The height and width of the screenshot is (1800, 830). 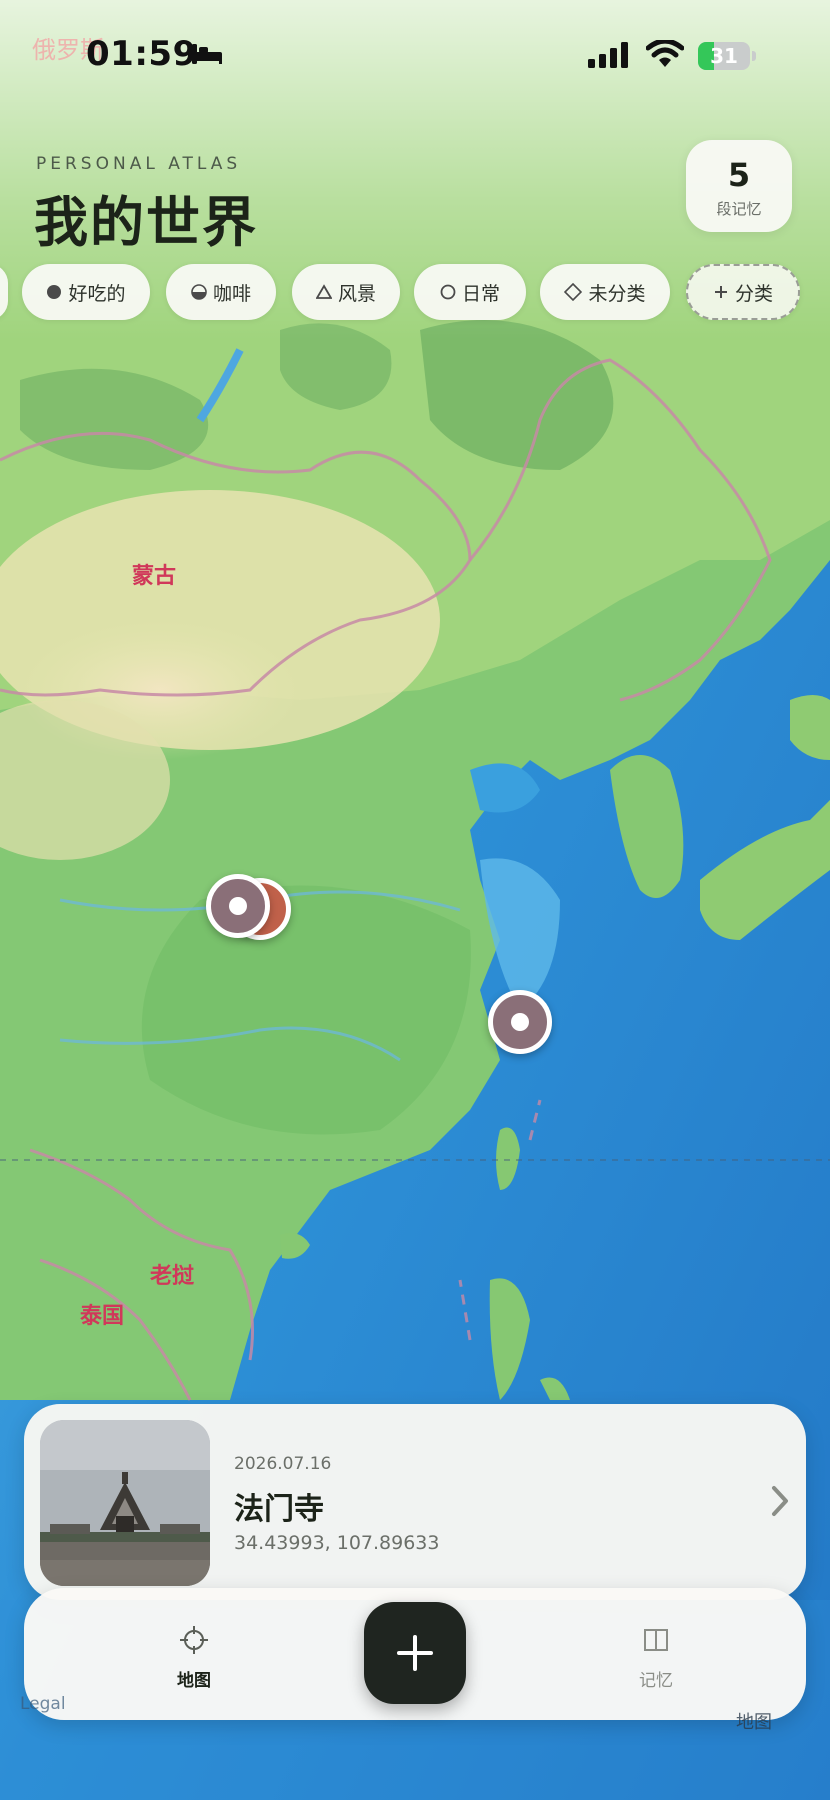 What do you see at coordinates (480, 293) in the screenshot?
I see `category-chip-label: 日常` at bounding box center [480, 293].